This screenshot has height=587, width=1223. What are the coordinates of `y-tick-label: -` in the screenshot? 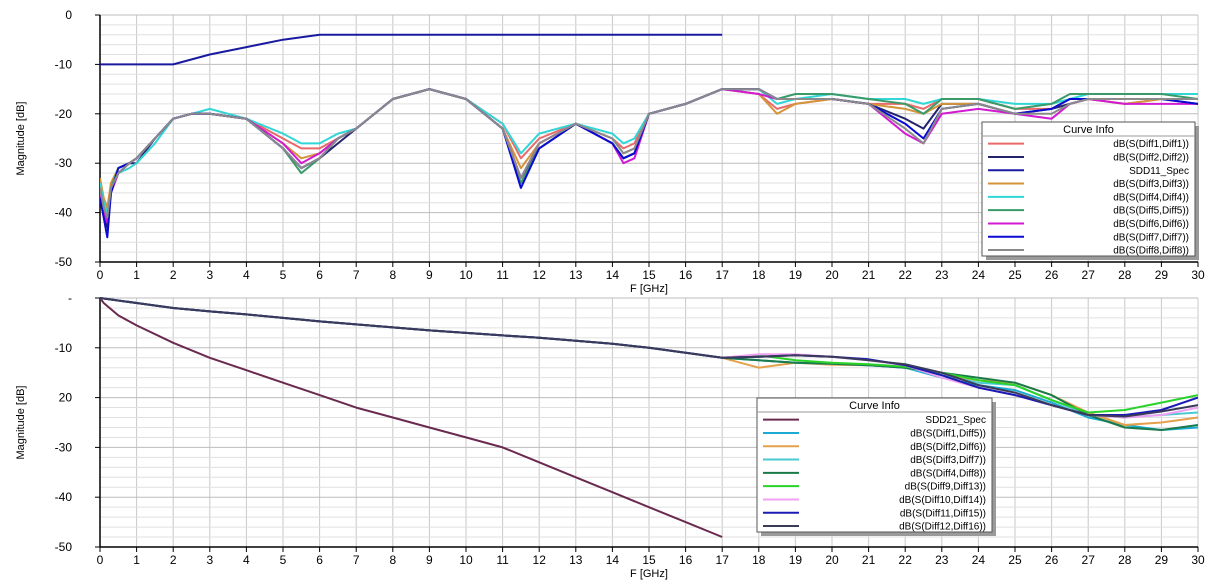 It's located at (70, 298).